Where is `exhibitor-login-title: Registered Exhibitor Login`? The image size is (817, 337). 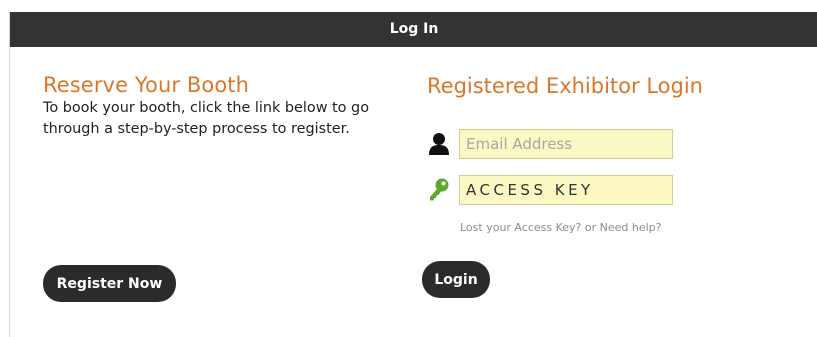 exhibitor-login-title: Registered Exhibitor Login is located at coordinates (565, 86).